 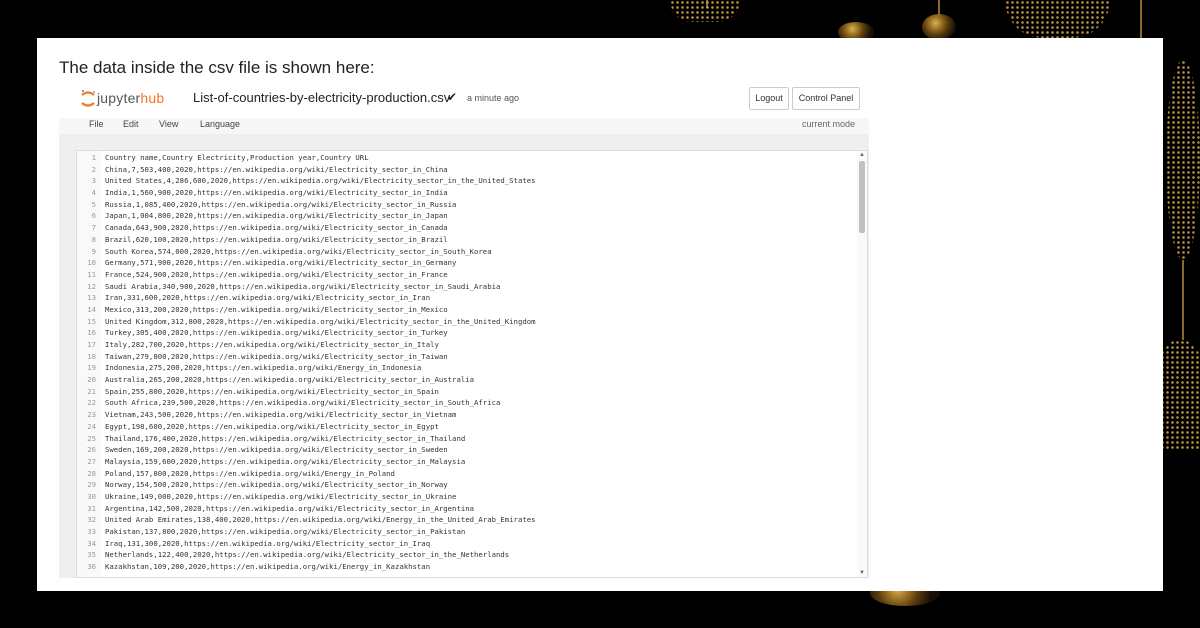 I want to click on line-number: 28, so click(x=91, y=473).